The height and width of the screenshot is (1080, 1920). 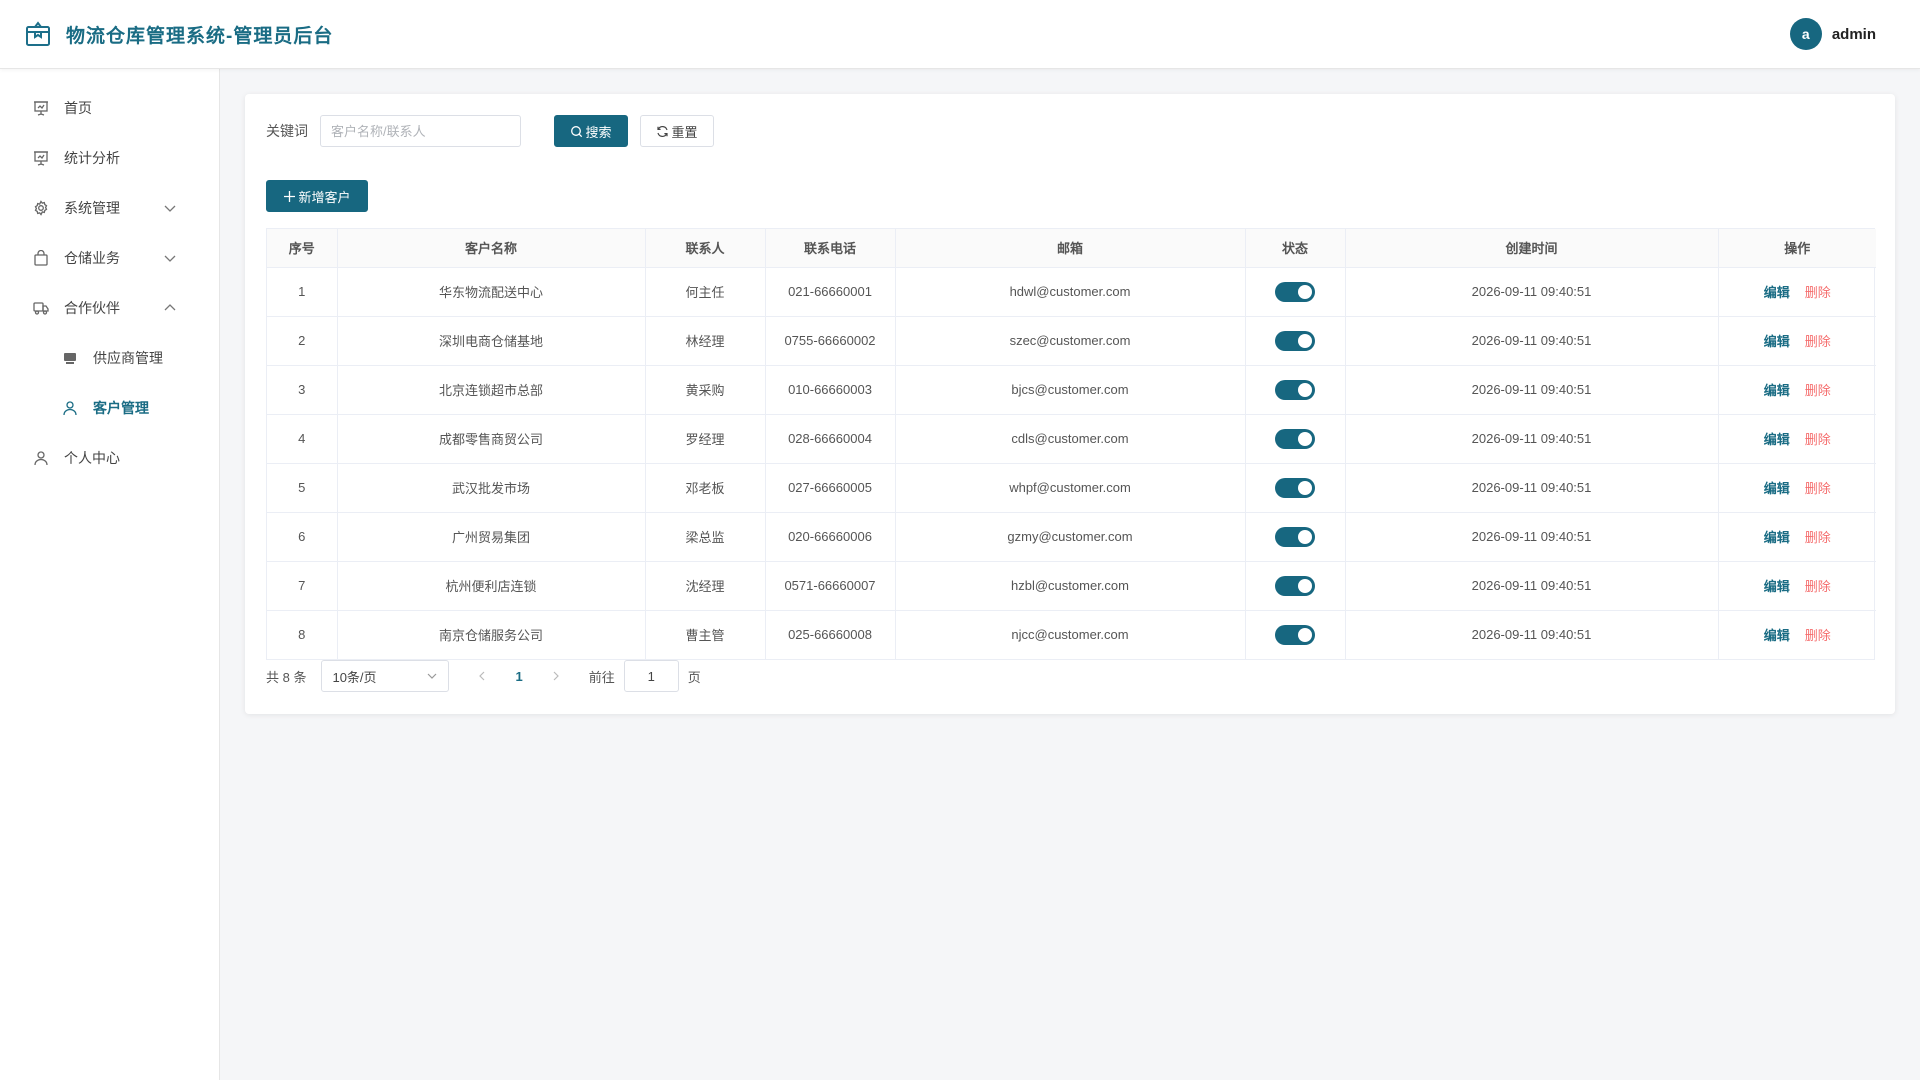 I want to click on email: whpf@customer.com, so click(x=1070, y=488).